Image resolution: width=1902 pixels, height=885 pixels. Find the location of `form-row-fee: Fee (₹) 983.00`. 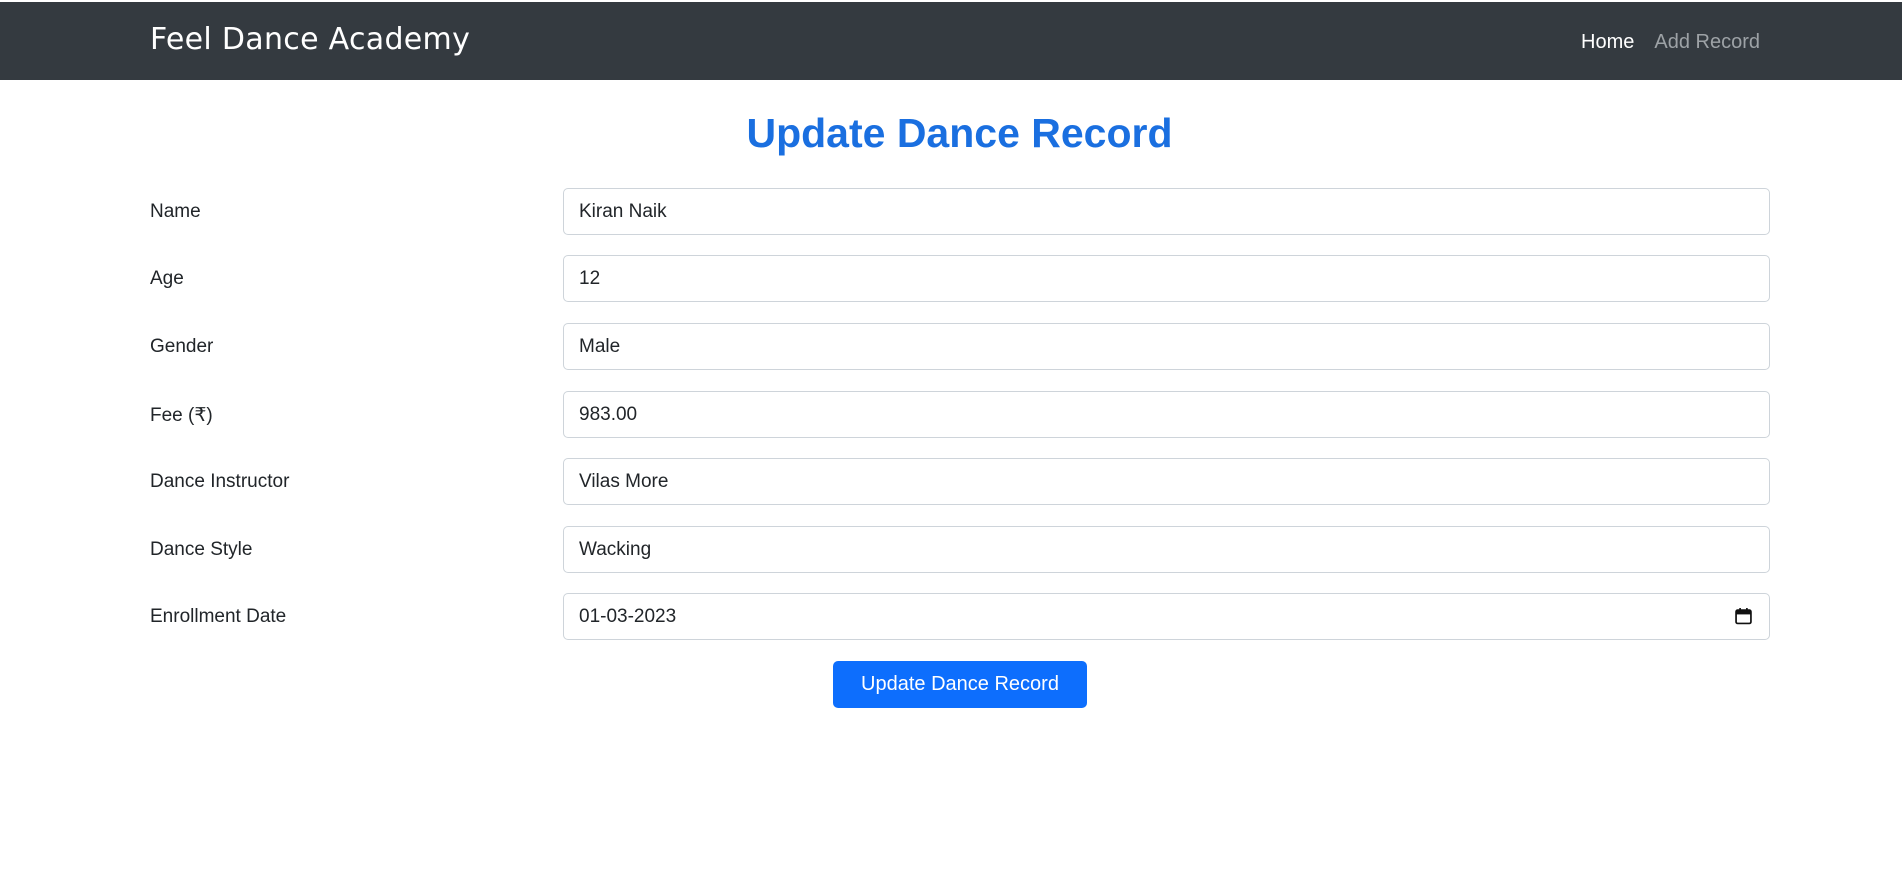

form-row-fee: Fee (₹) 983.00 is located at coordinates (960, 414).